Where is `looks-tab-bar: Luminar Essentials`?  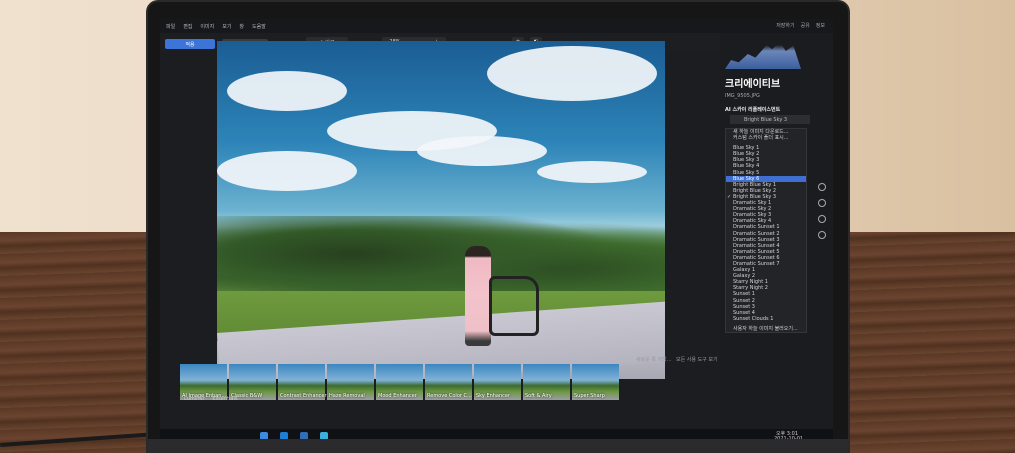
looks-tab-bar: Luminar Essentials is located at coordinates (440, 399).